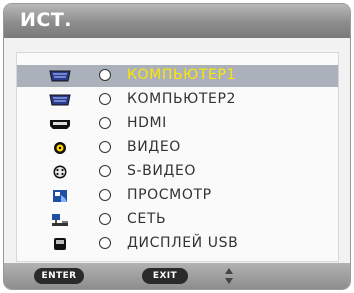 The height and width of the screenshot is (293, 354). What do you see at coordinates (147, 123) in the screenshot?
I see `source-label: HDMI` at bounding box center [147, 123].